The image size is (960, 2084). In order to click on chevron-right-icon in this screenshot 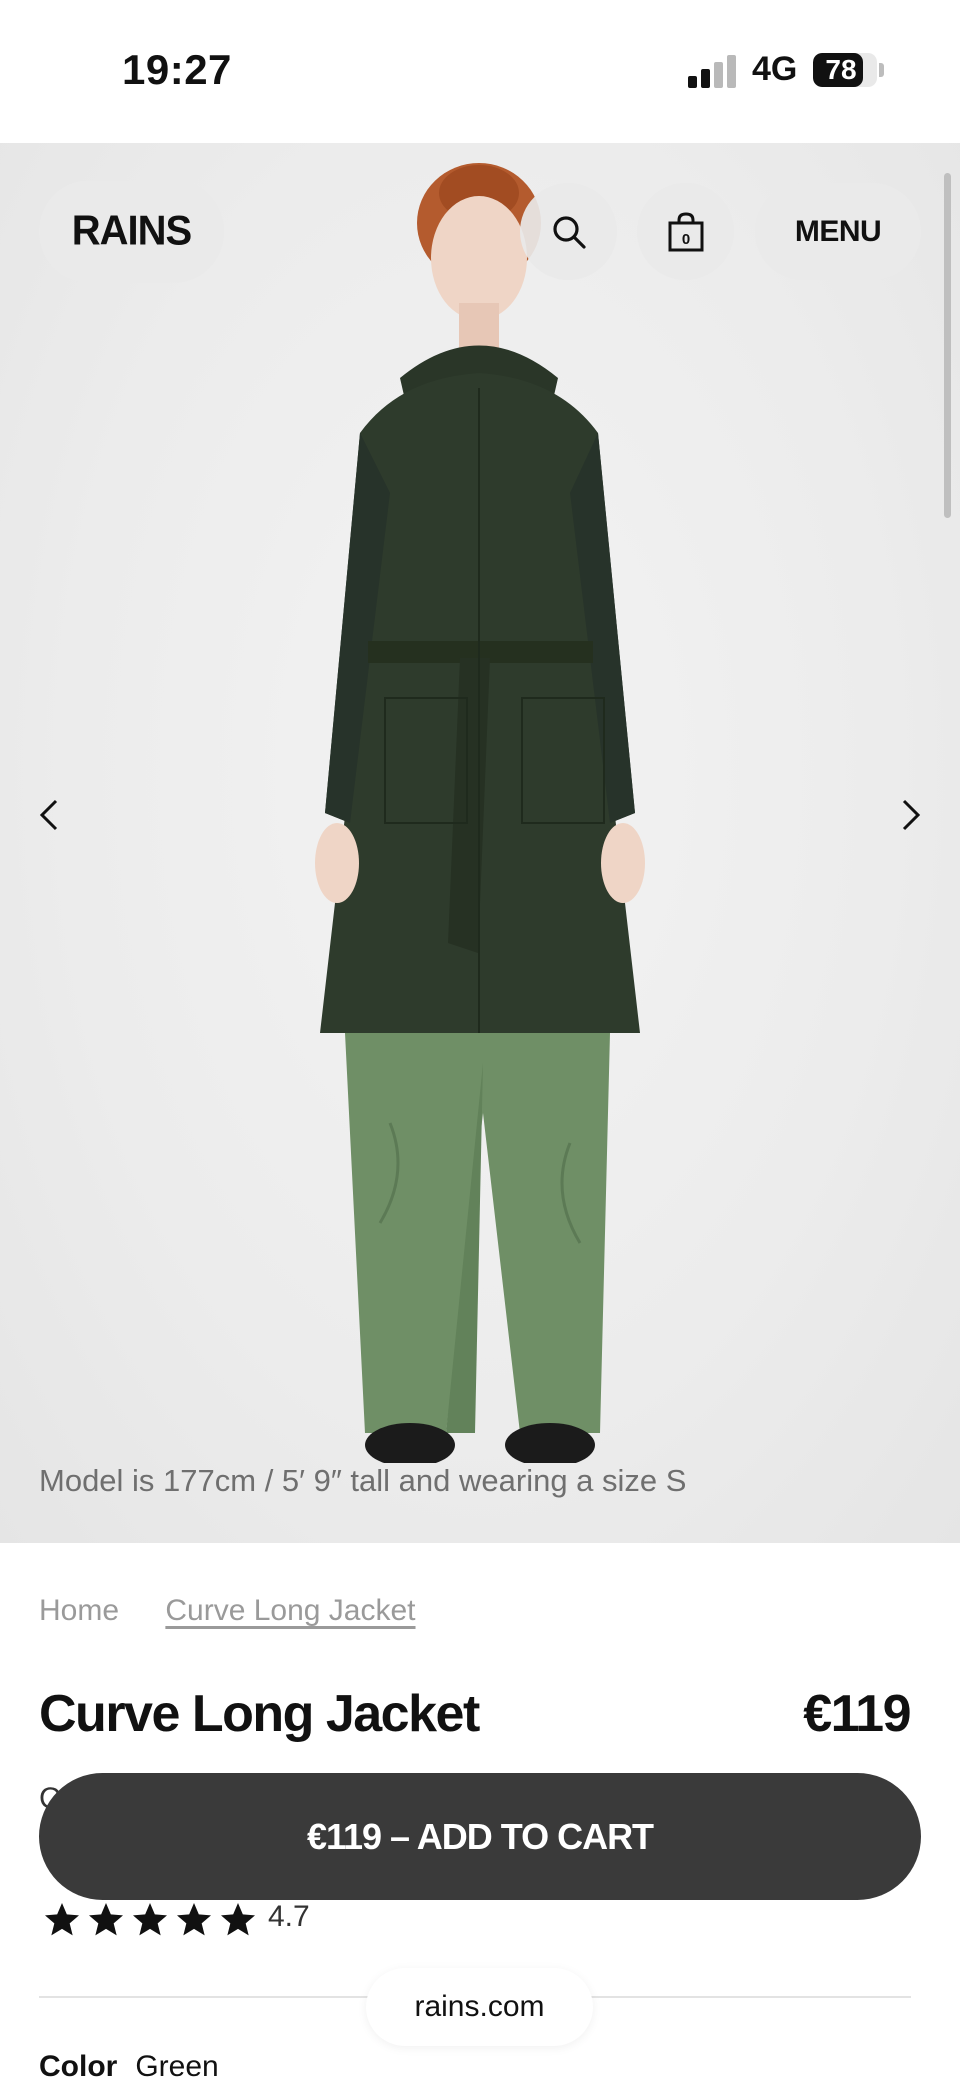, I will do `click(910, 815)`.